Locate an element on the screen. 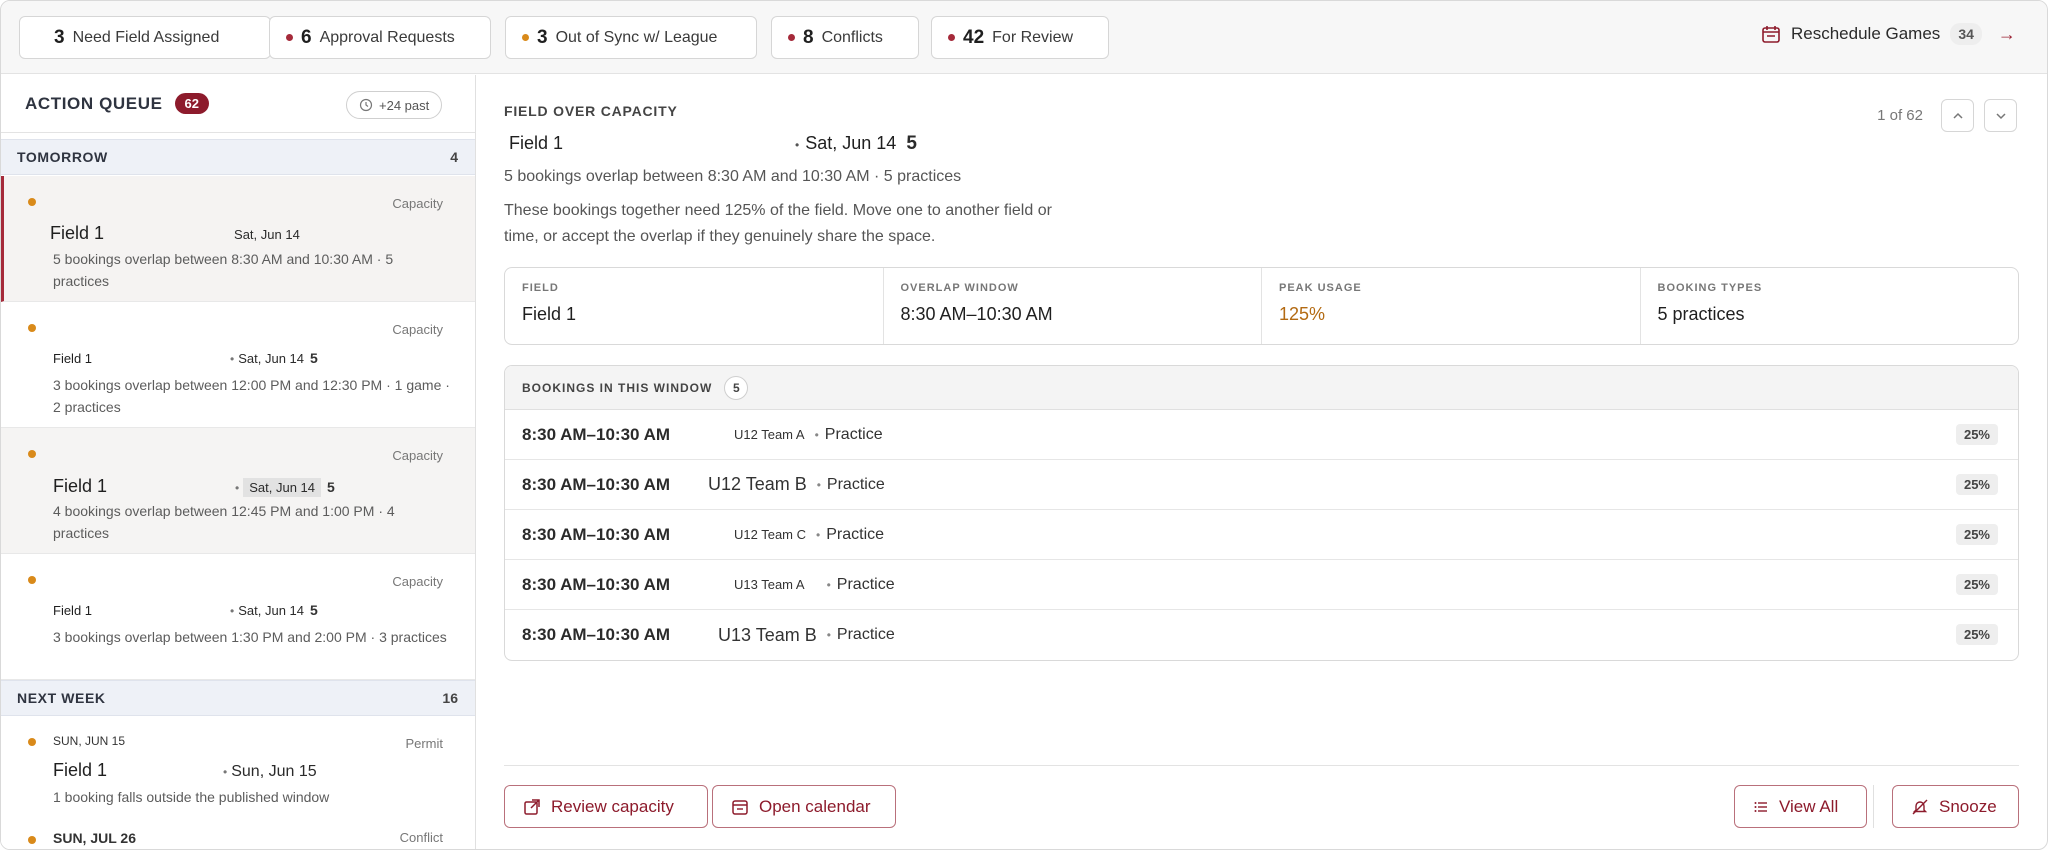  bookings-count: 5 is located at coordinates (736, 387).